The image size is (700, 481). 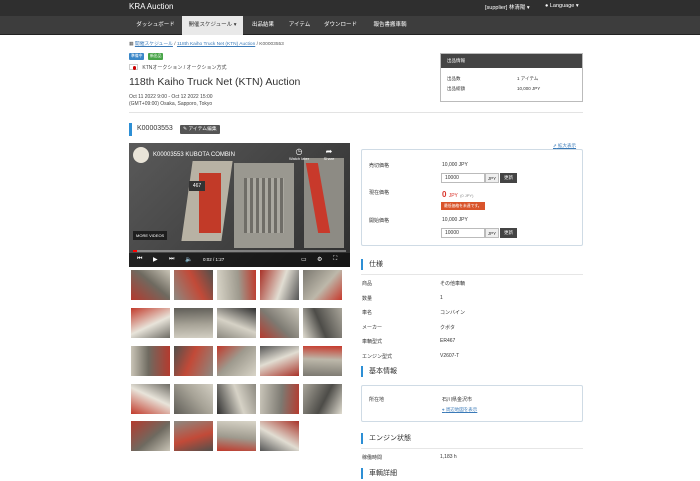 I want to click on video-title: K00003553 KUBOTA COMBIN, so click(x=194, y=155).